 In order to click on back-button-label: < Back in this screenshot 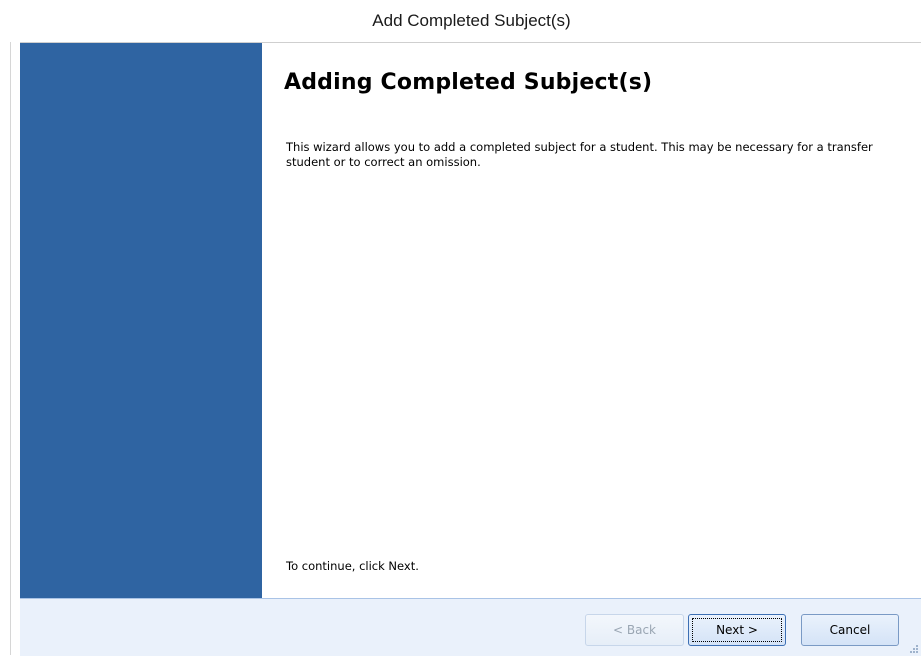, I will do `click(634, 630)`.